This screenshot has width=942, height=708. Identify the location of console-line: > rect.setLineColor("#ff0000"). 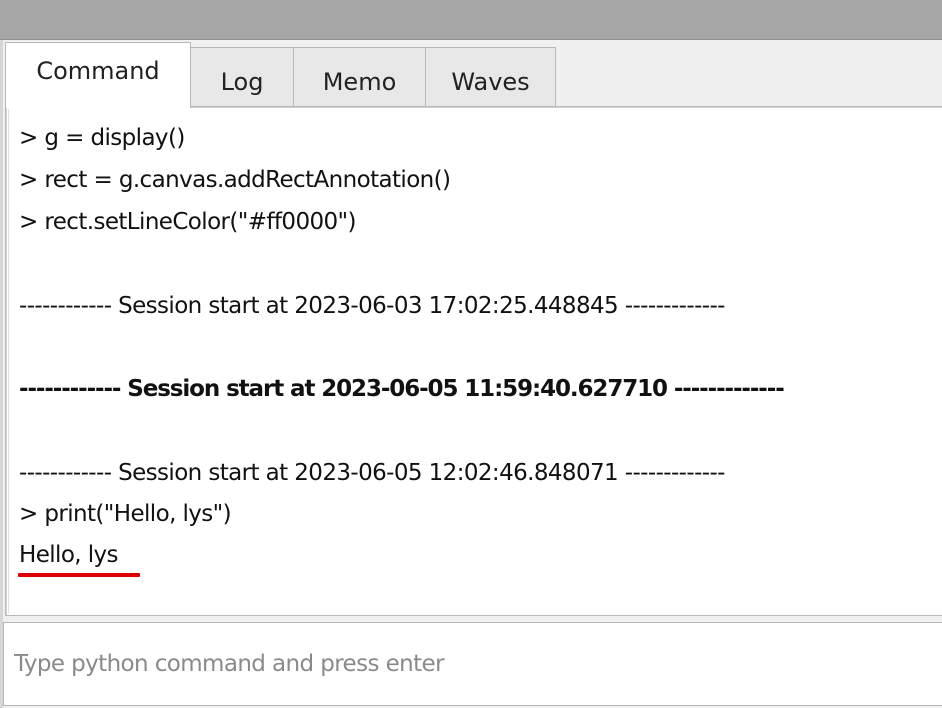
(188, 222).